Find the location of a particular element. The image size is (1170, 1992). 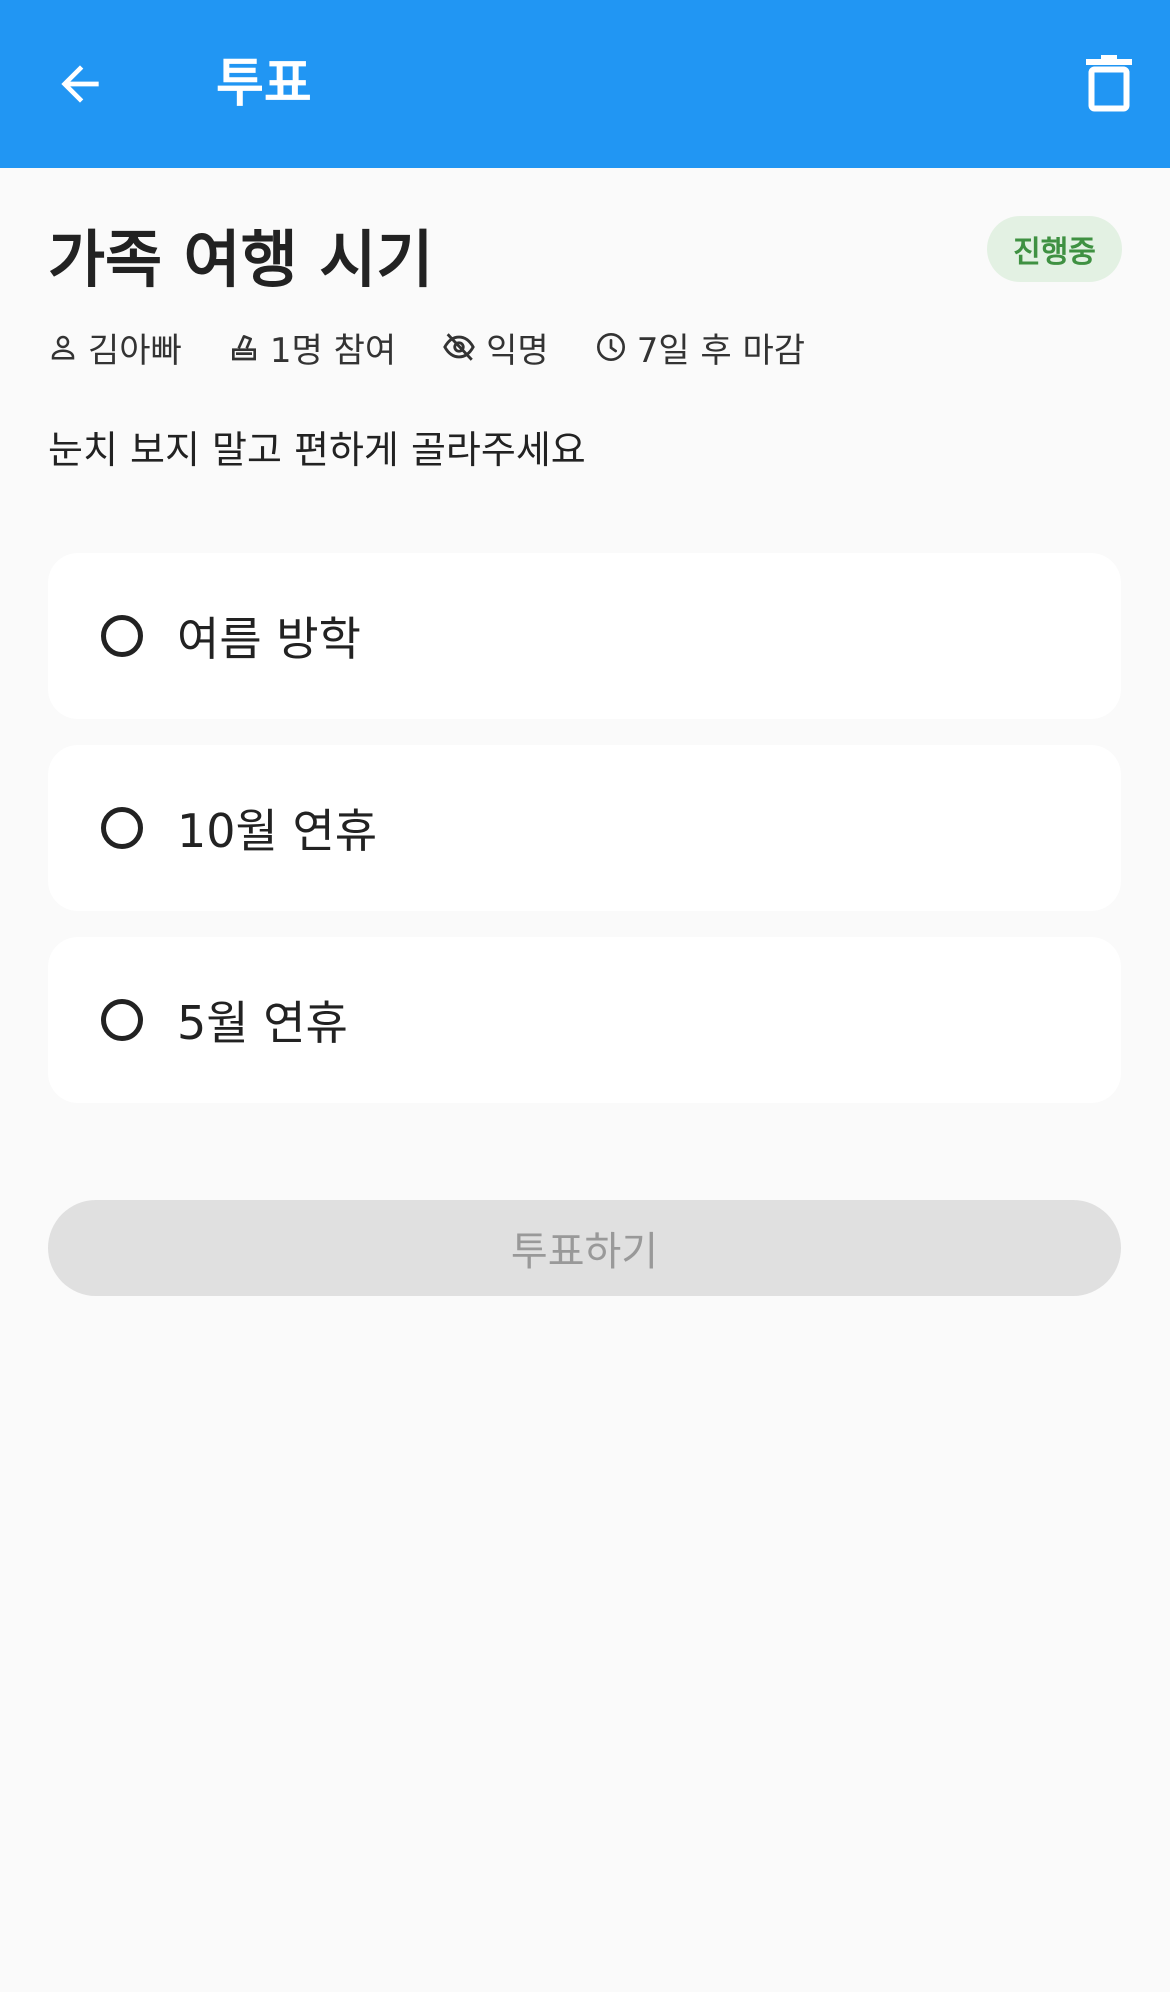

arrow-left-icon is located at coordinates (80, 84).